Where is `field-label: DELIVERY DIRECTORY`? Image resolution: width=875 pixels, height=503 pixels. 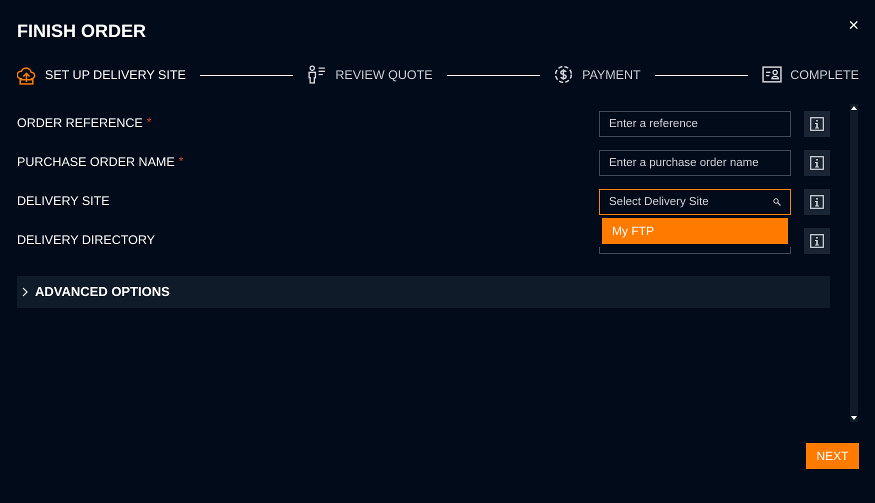 field-label: DELIVERY DIRECTORY is located at coordinates (86, 241).